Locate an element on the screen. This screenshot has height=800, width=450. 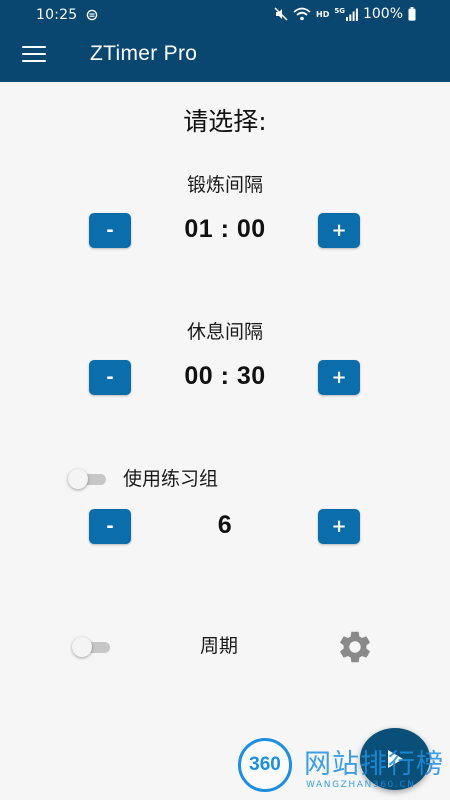
play-icon is located at coordinates (395, 759).